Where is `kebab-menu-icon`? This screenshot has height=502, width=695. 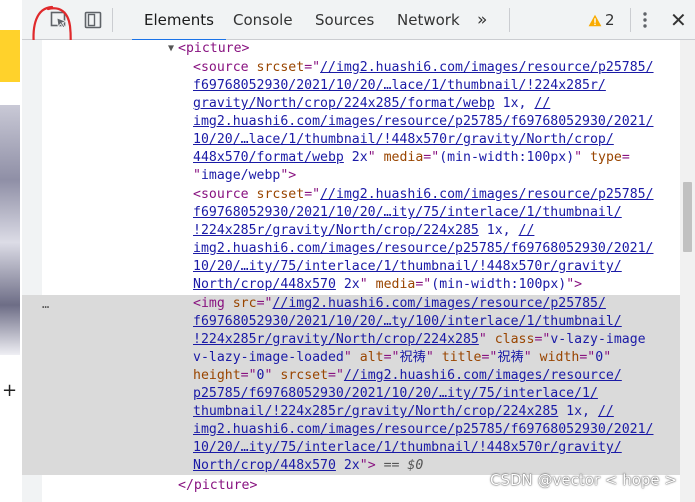
kebab-menu-icon is located at coordinates (645, 20).